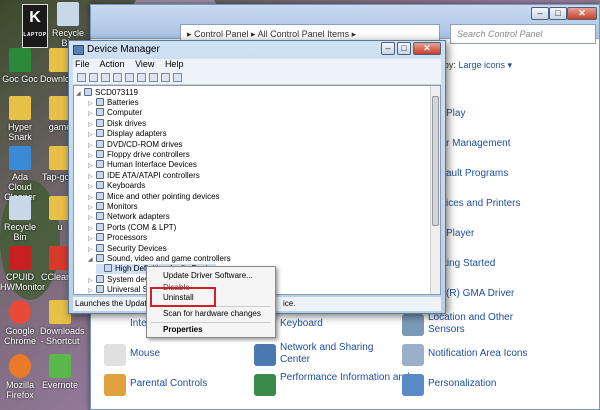 The height and width of the screenshot is (410, 600). Describe the element at coordinates (129, 77) in the screenshot. I see `show-icon` at that location.